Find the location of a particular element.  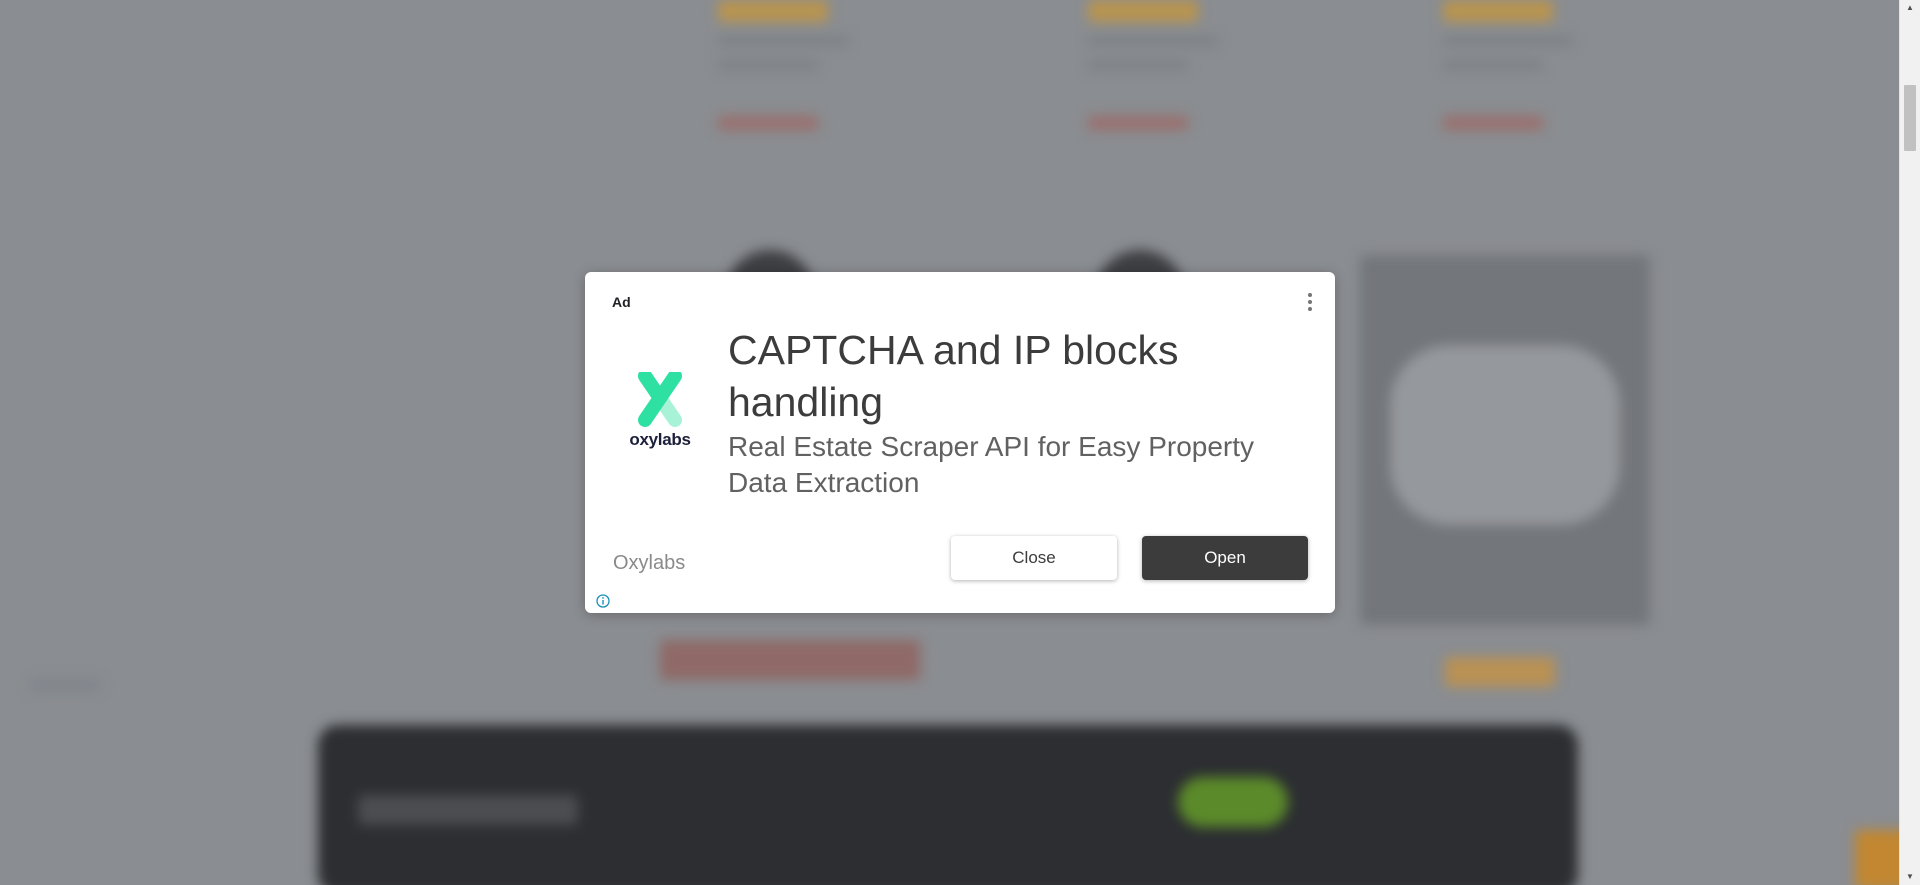

background-button is located at coordinates (1500, 672).